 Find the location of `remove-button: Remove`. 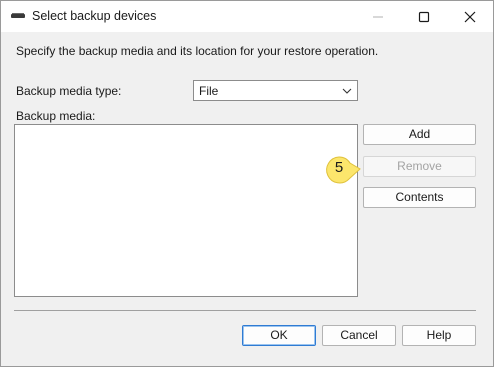

remove-button: Remove is located at coordinates (419, 166).